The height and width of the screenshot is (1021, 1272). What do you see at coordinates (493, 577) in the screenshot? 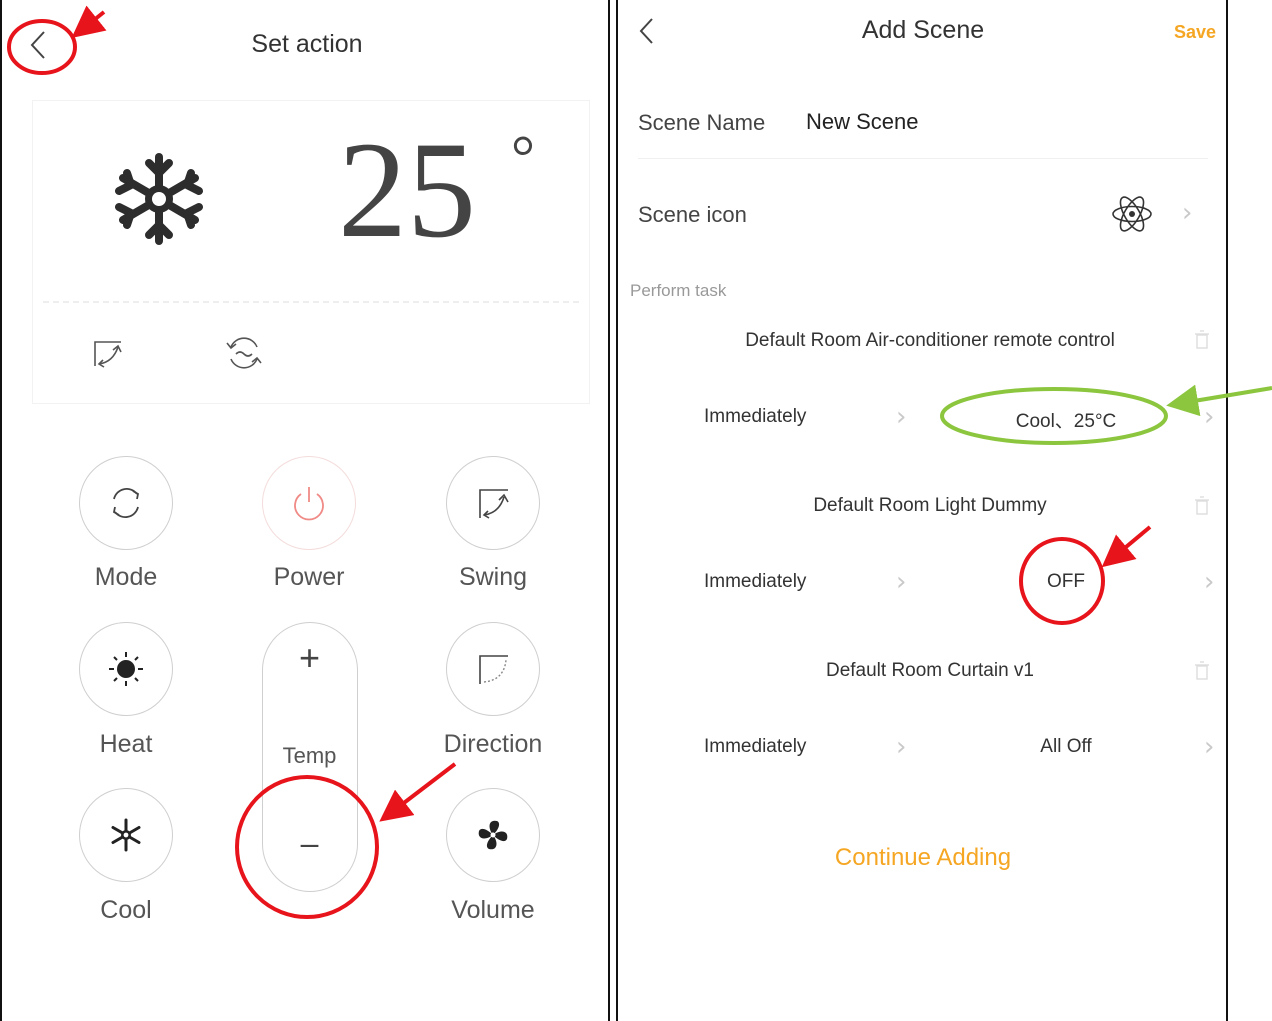
I see `swing-label: Swing` at bounding box center [493, 577].